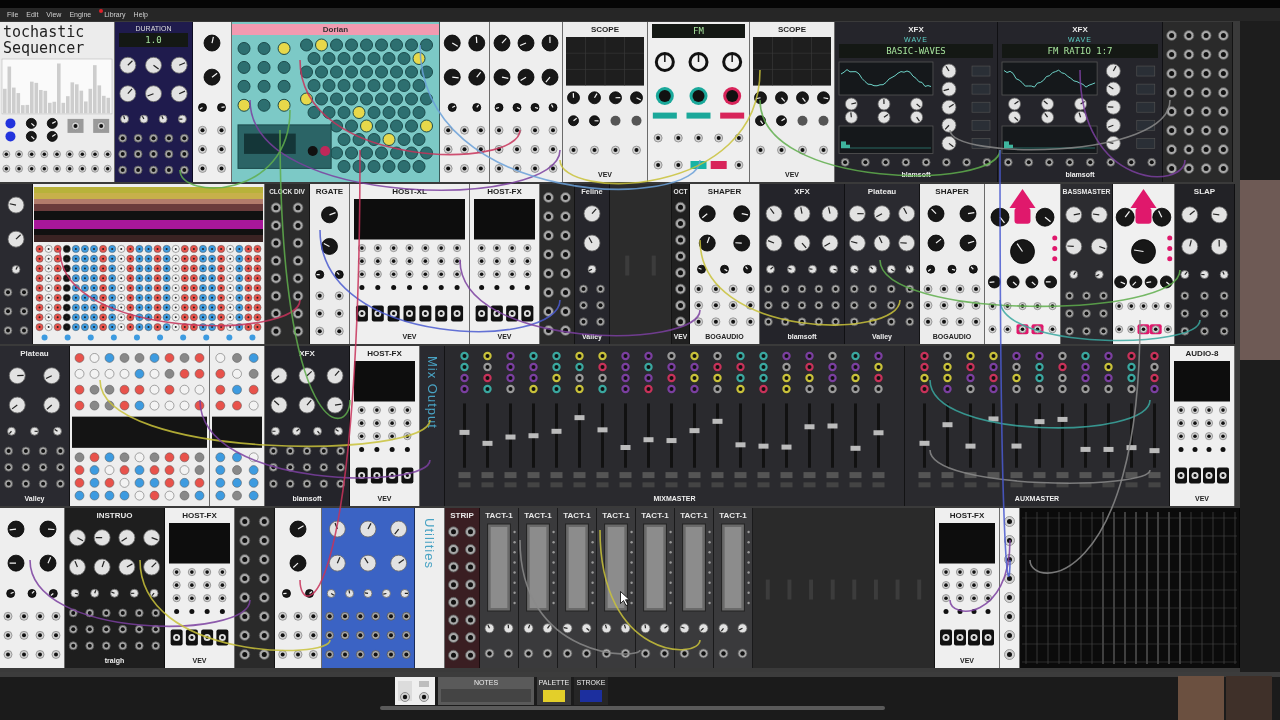 Image resolution: width=1280 pixels, height=720 pixels. Describe the element at coordinates (415, 691) in the screenshot. I see `module-thumbnail-drawing` at that location.